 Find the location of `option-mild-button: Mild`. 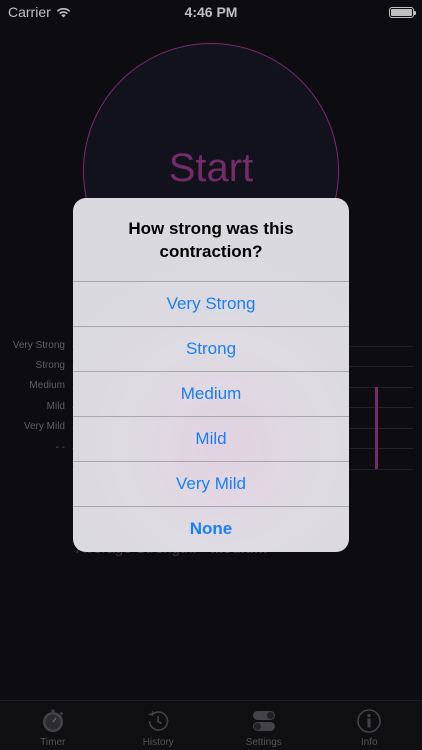

option-mild-button: Mild is located at coordinates (211, 438).